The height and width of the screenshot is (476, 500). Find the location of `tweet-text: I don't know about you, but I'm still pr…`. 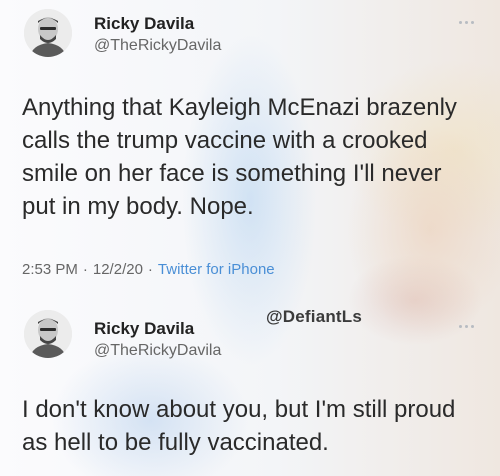

tweet-text: I don't know about you, but I'm still pr… is located at coordinates (239, 426).